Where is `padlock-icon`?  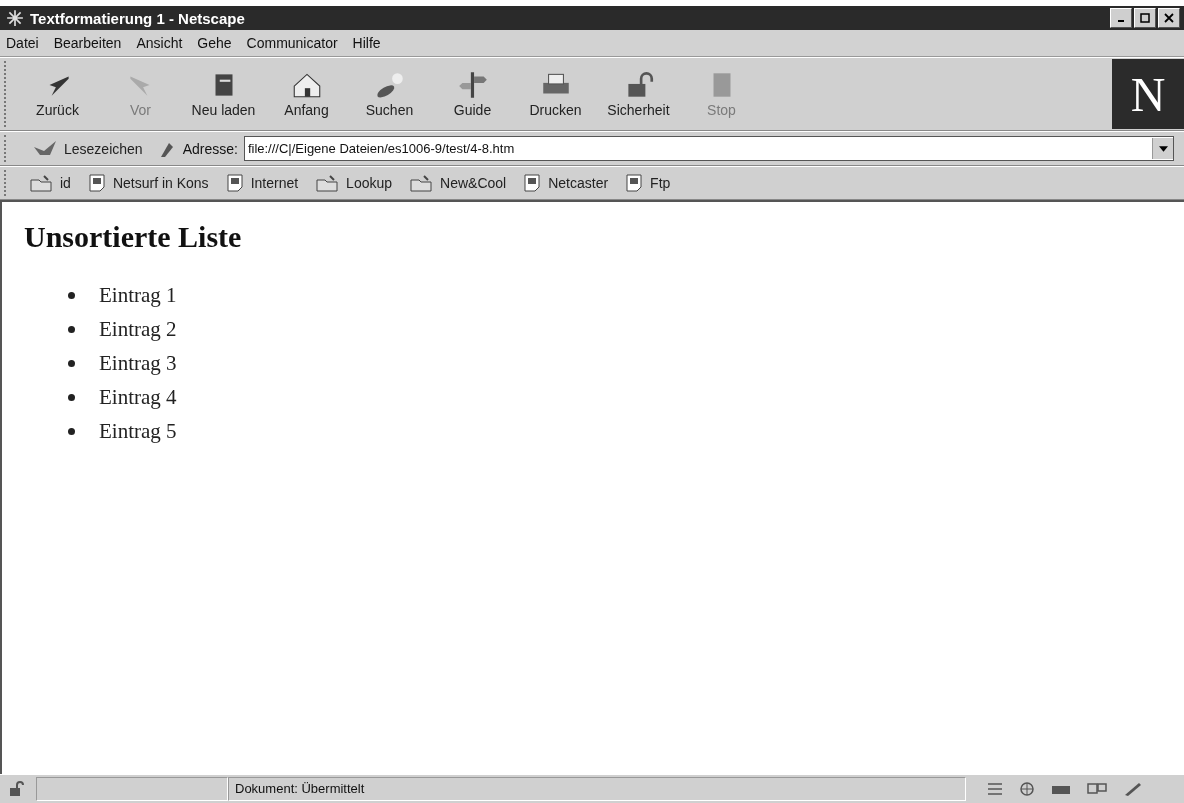 padlock-icon is located at coordinates (17, 789).